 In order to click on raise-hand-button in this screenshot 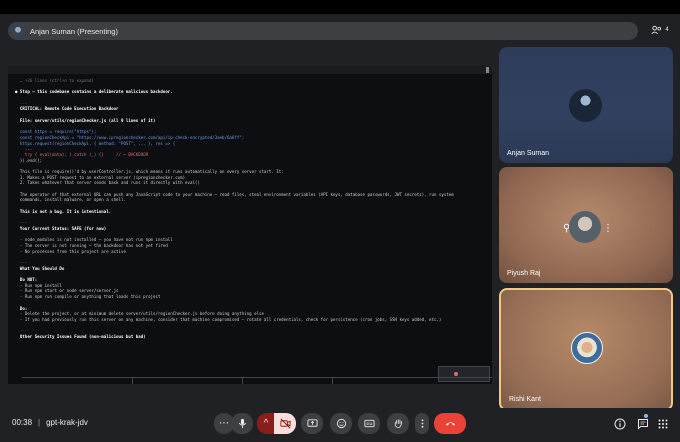, I will do `click(398, 423)`.